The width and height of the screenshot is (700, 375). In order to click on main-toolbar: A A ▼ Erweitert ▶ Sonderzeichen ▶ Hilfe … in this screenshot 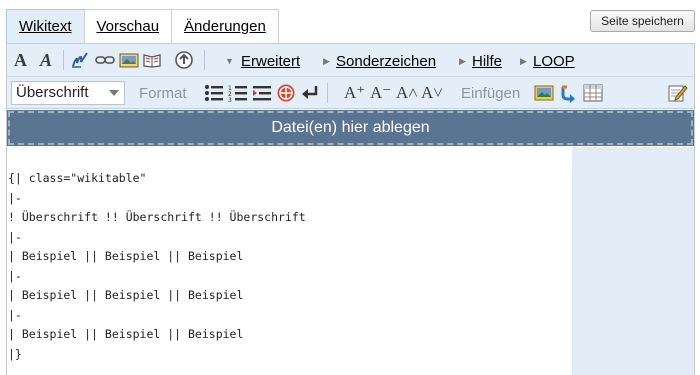, I will do `click(350, 60)`.